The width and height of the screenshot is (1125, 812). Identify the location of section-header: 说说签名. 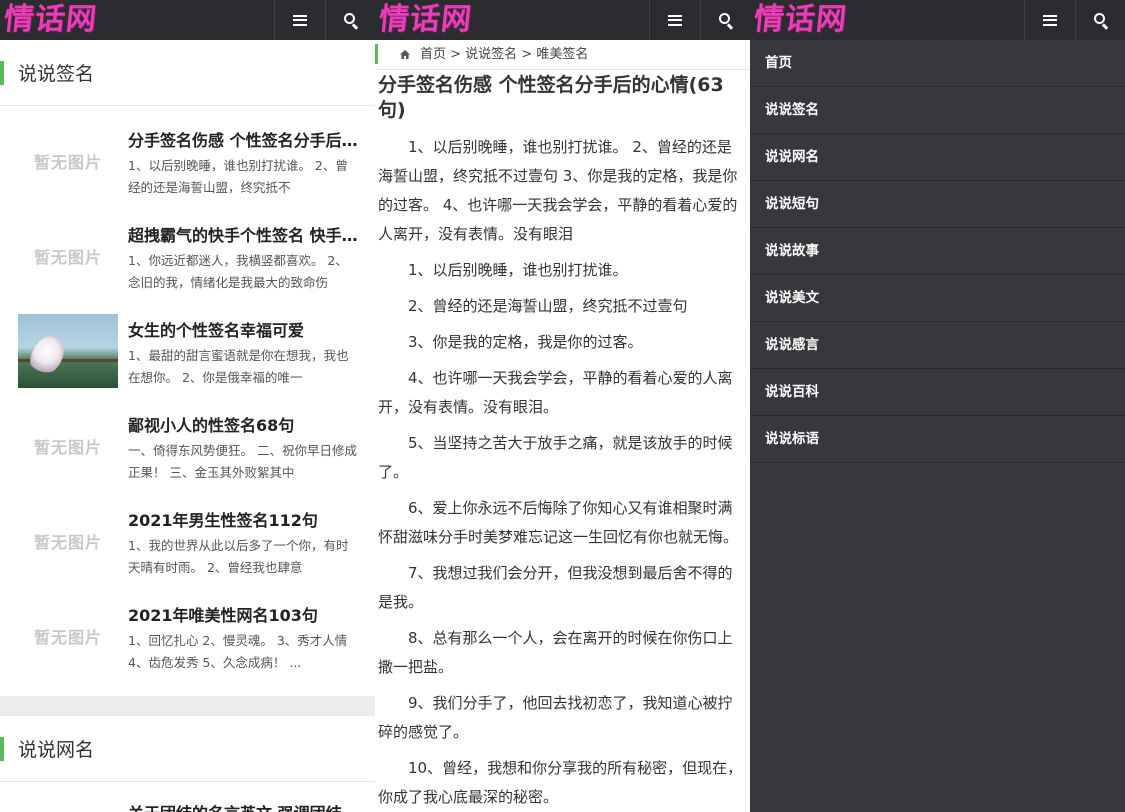
(187, 73).